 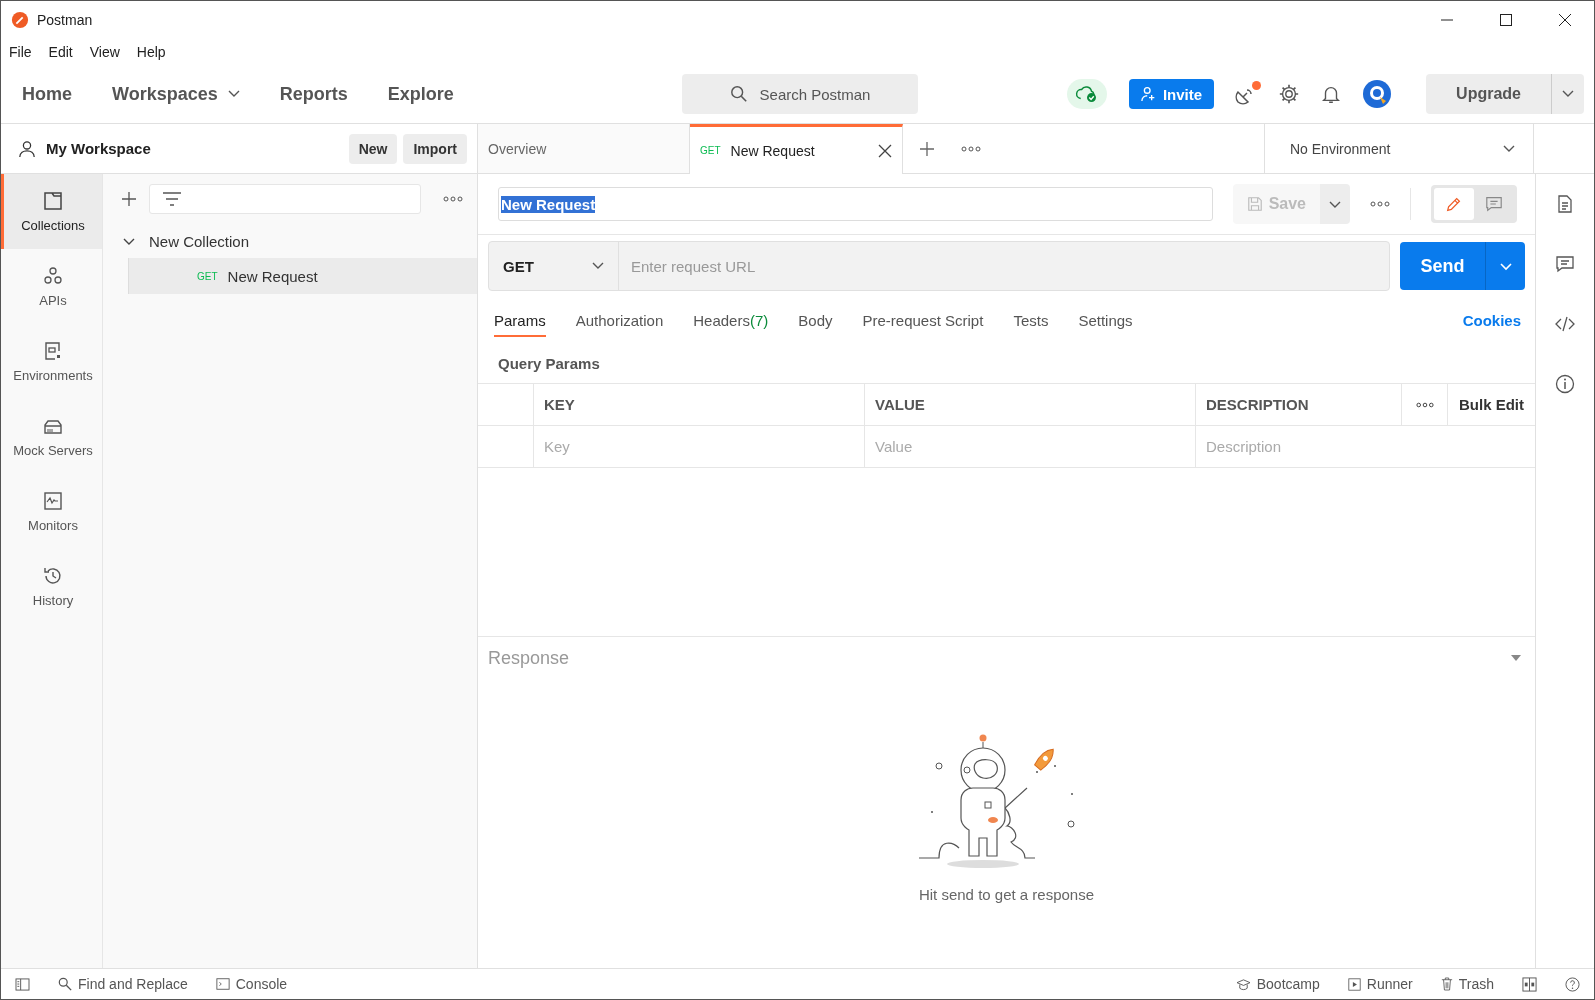 I want to click on collection-item: New Collection, so click(x=290, y=241).